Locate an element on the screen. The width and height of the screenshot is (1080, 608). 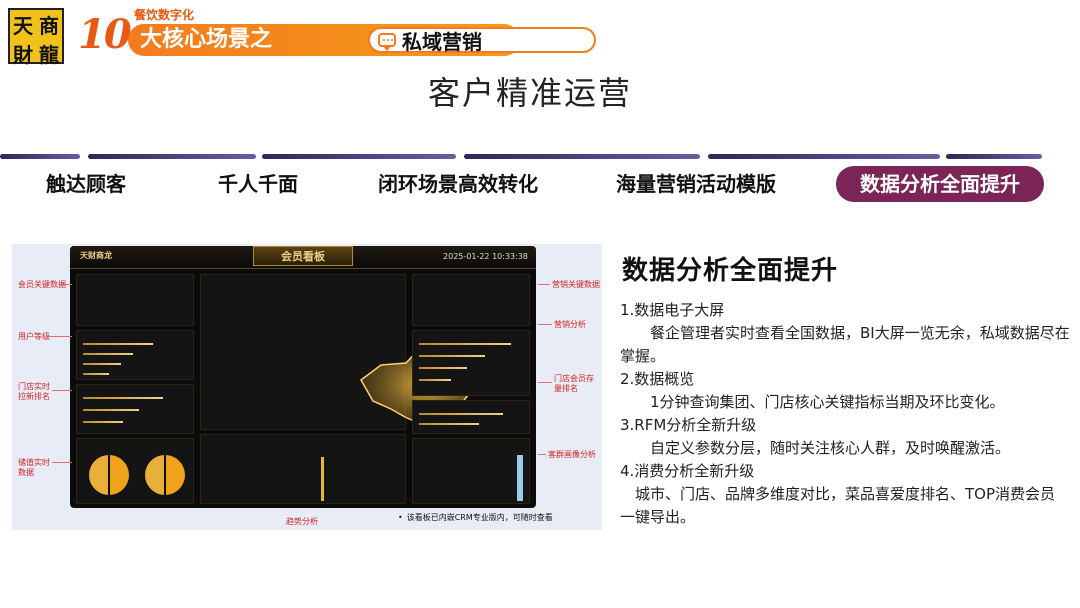
dashboard-date: 2025-01-22 10:33:38 is located at coordinates (485, 256).